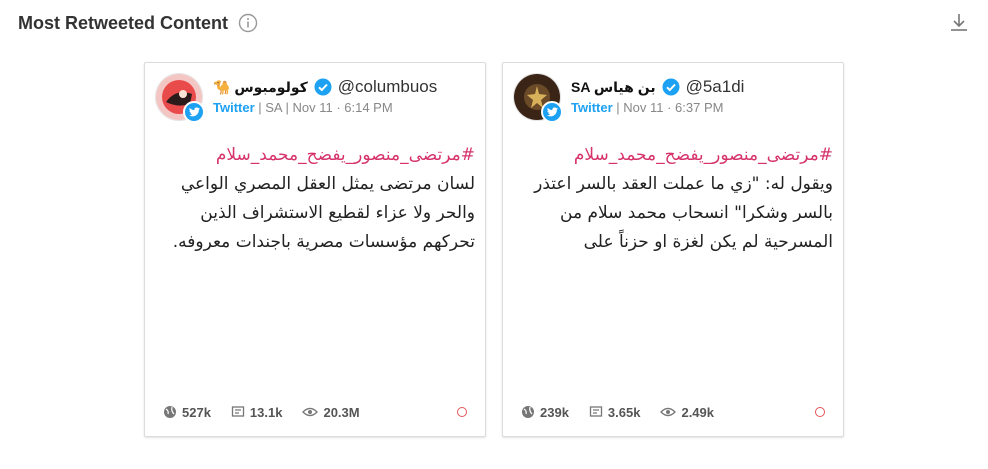 This screenshot has width=988, height=469. I want to click on display-name: SA بن هياس, so click(613, 87).